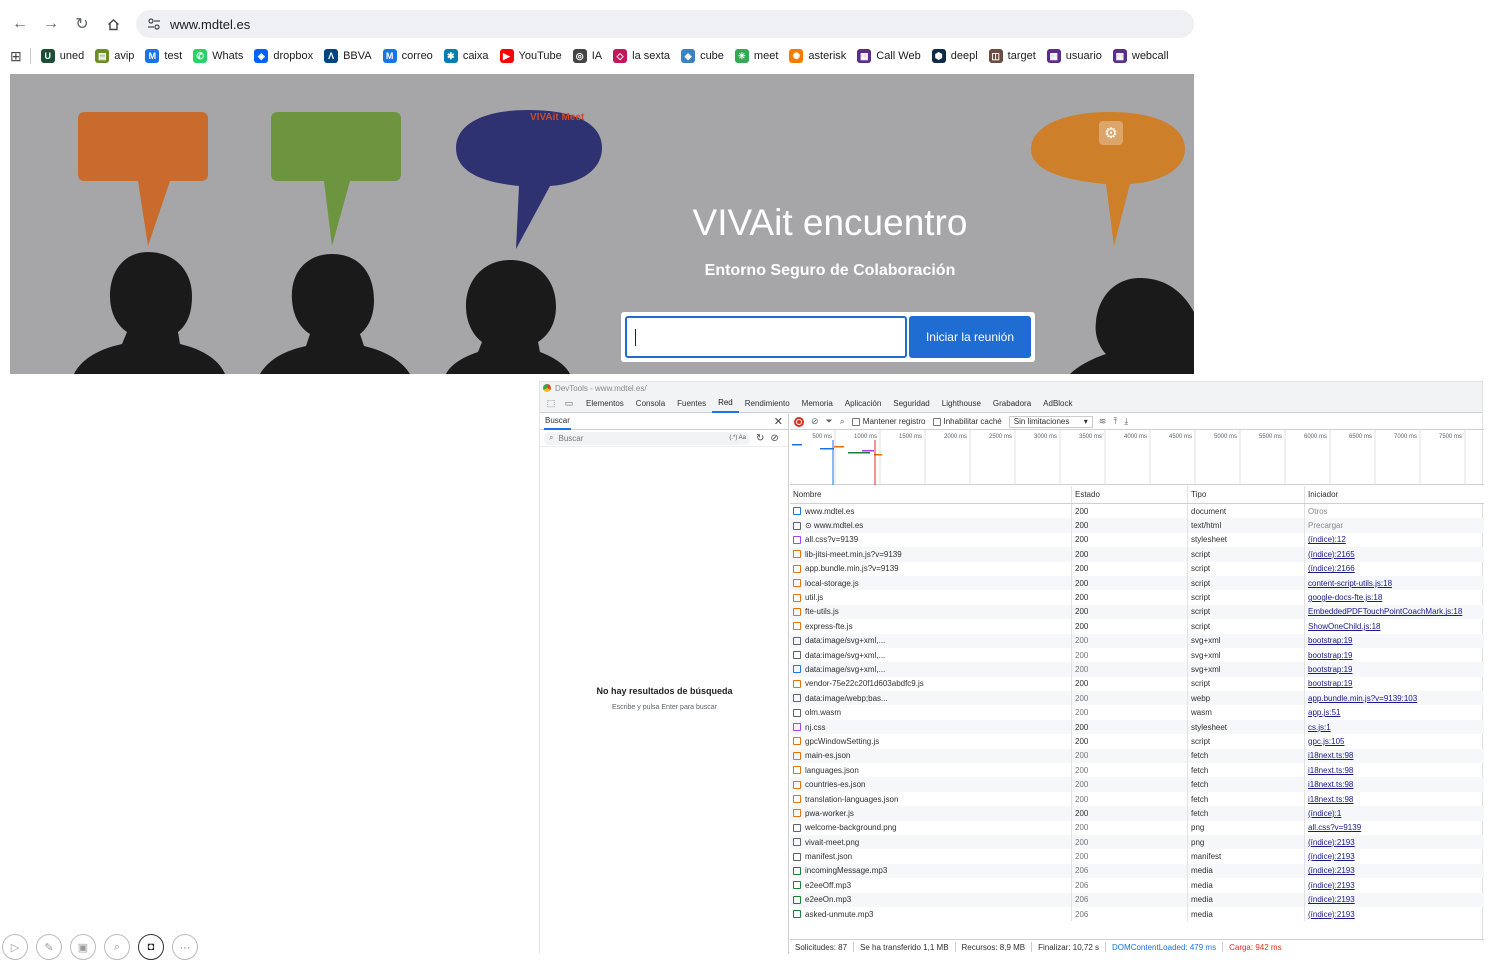 This screenshot has height=960, width=1500. I want to click on column-header-type: Tipo, so click(1246, 494).